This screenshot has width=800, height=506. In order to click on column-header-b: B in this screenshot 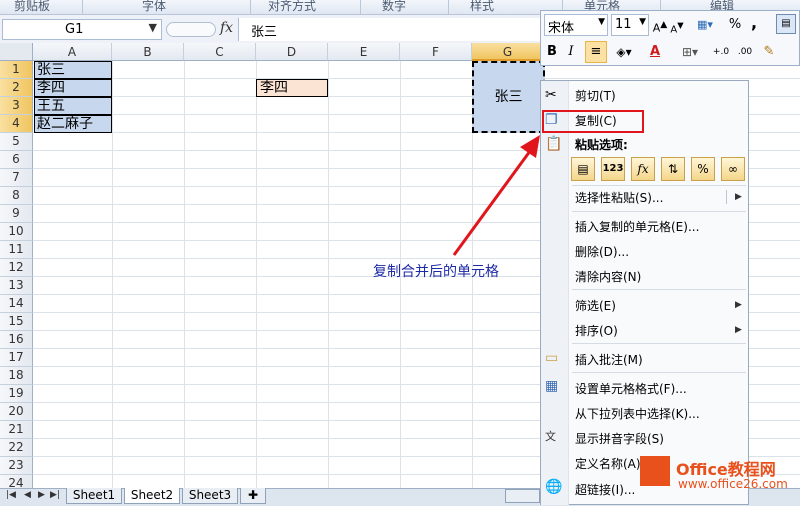, I will do `click(148, 52)`.